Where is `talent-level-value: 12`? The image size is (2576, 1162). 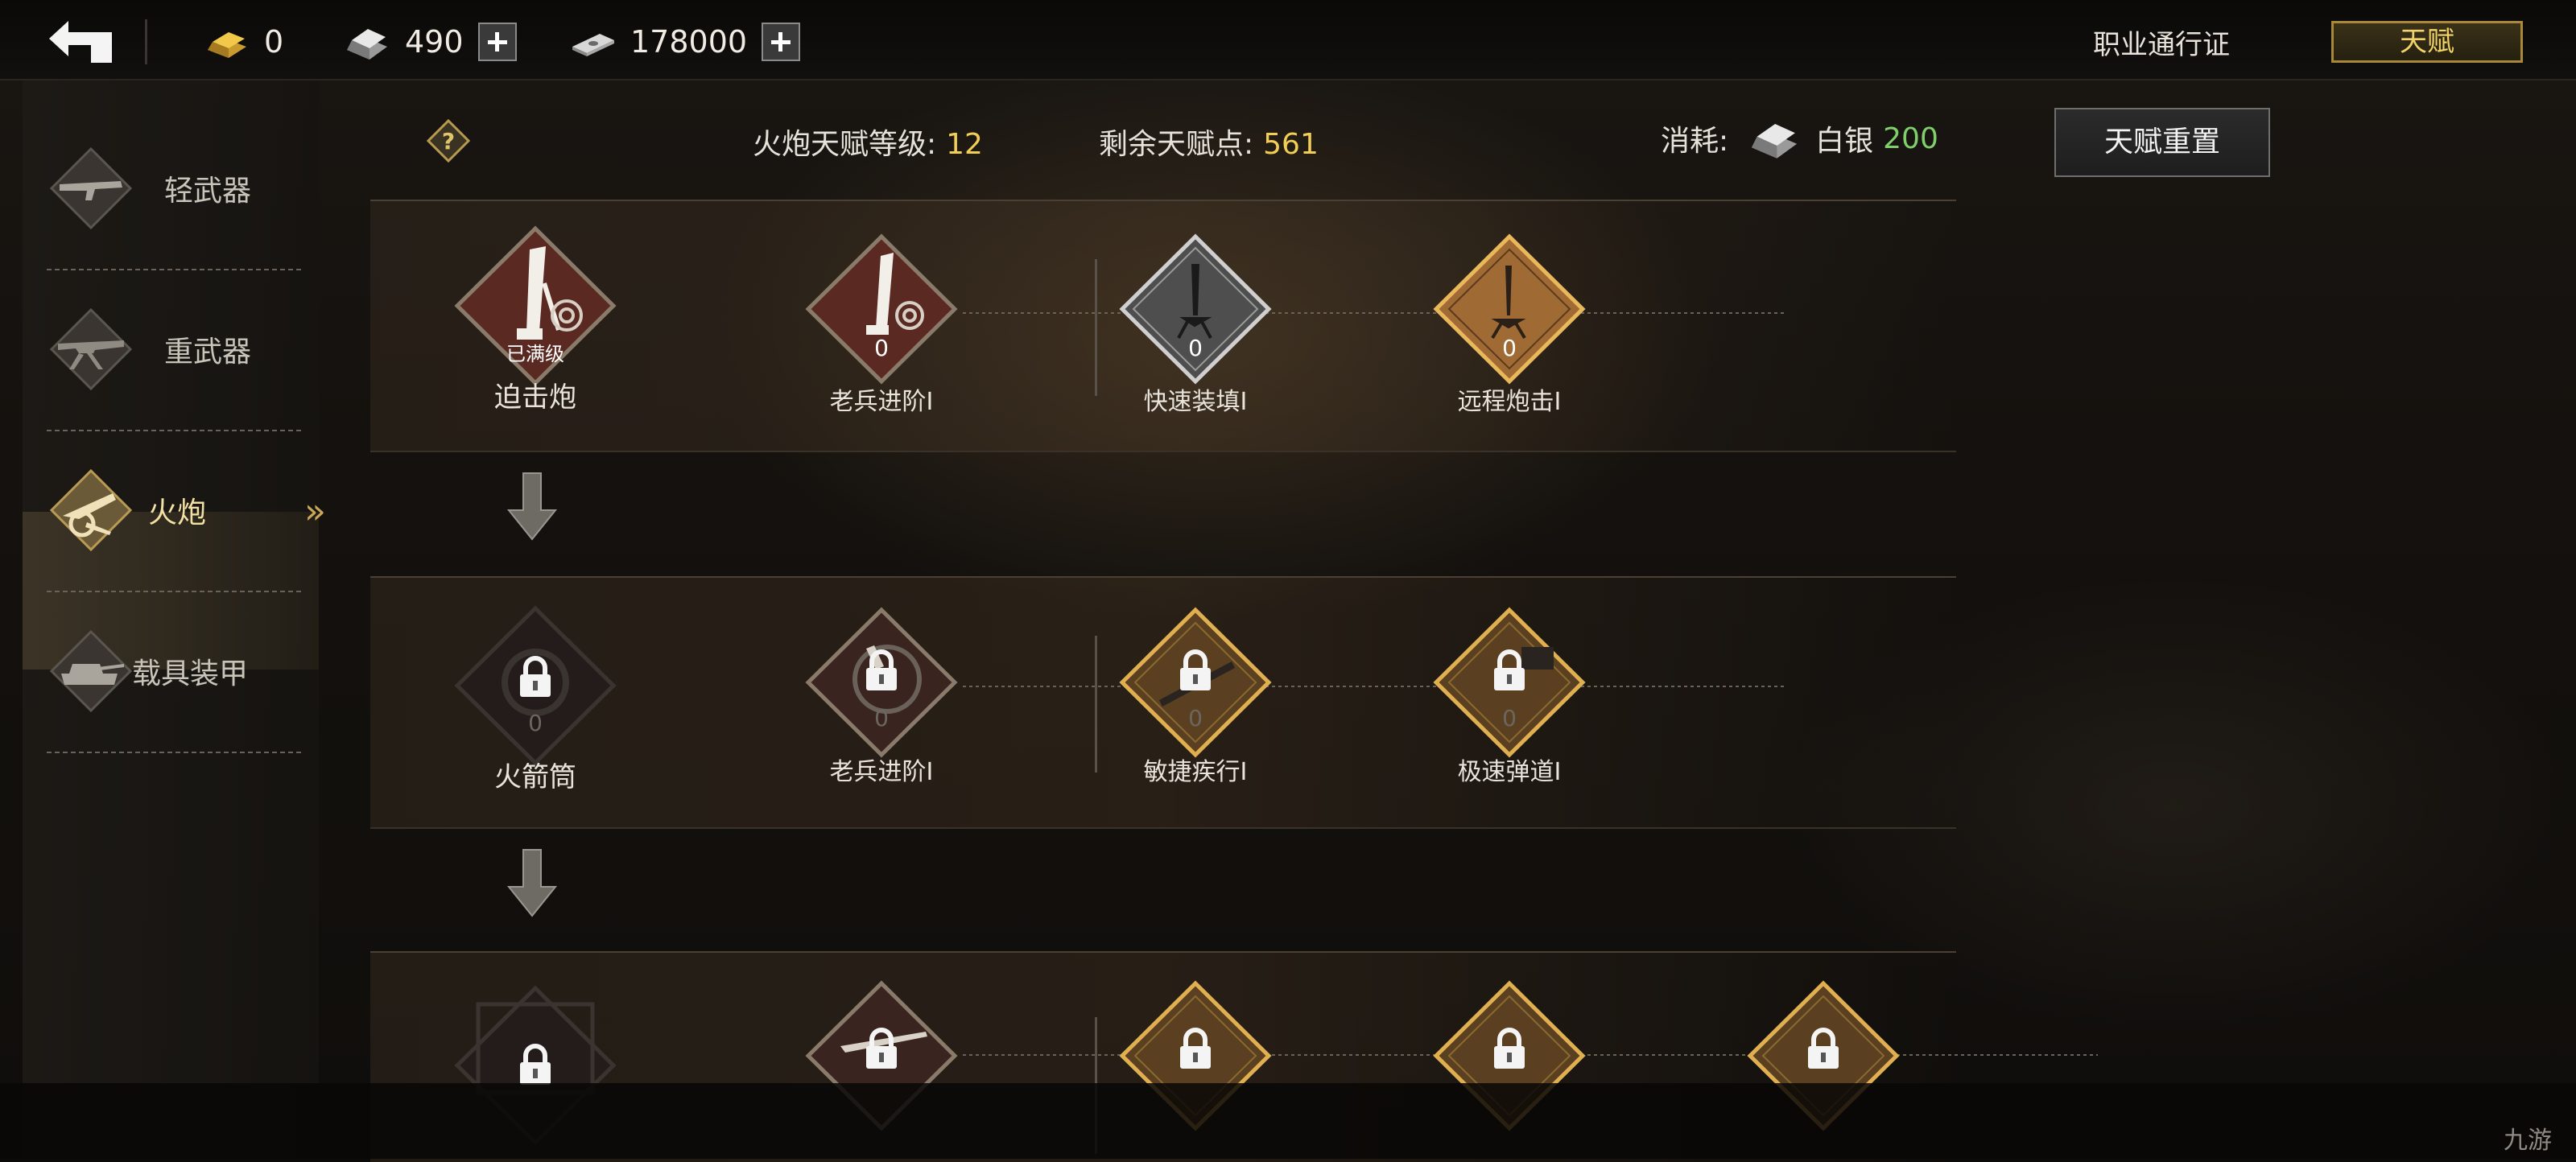 talent-level-value: 12 is located at coordinates (965, 144).